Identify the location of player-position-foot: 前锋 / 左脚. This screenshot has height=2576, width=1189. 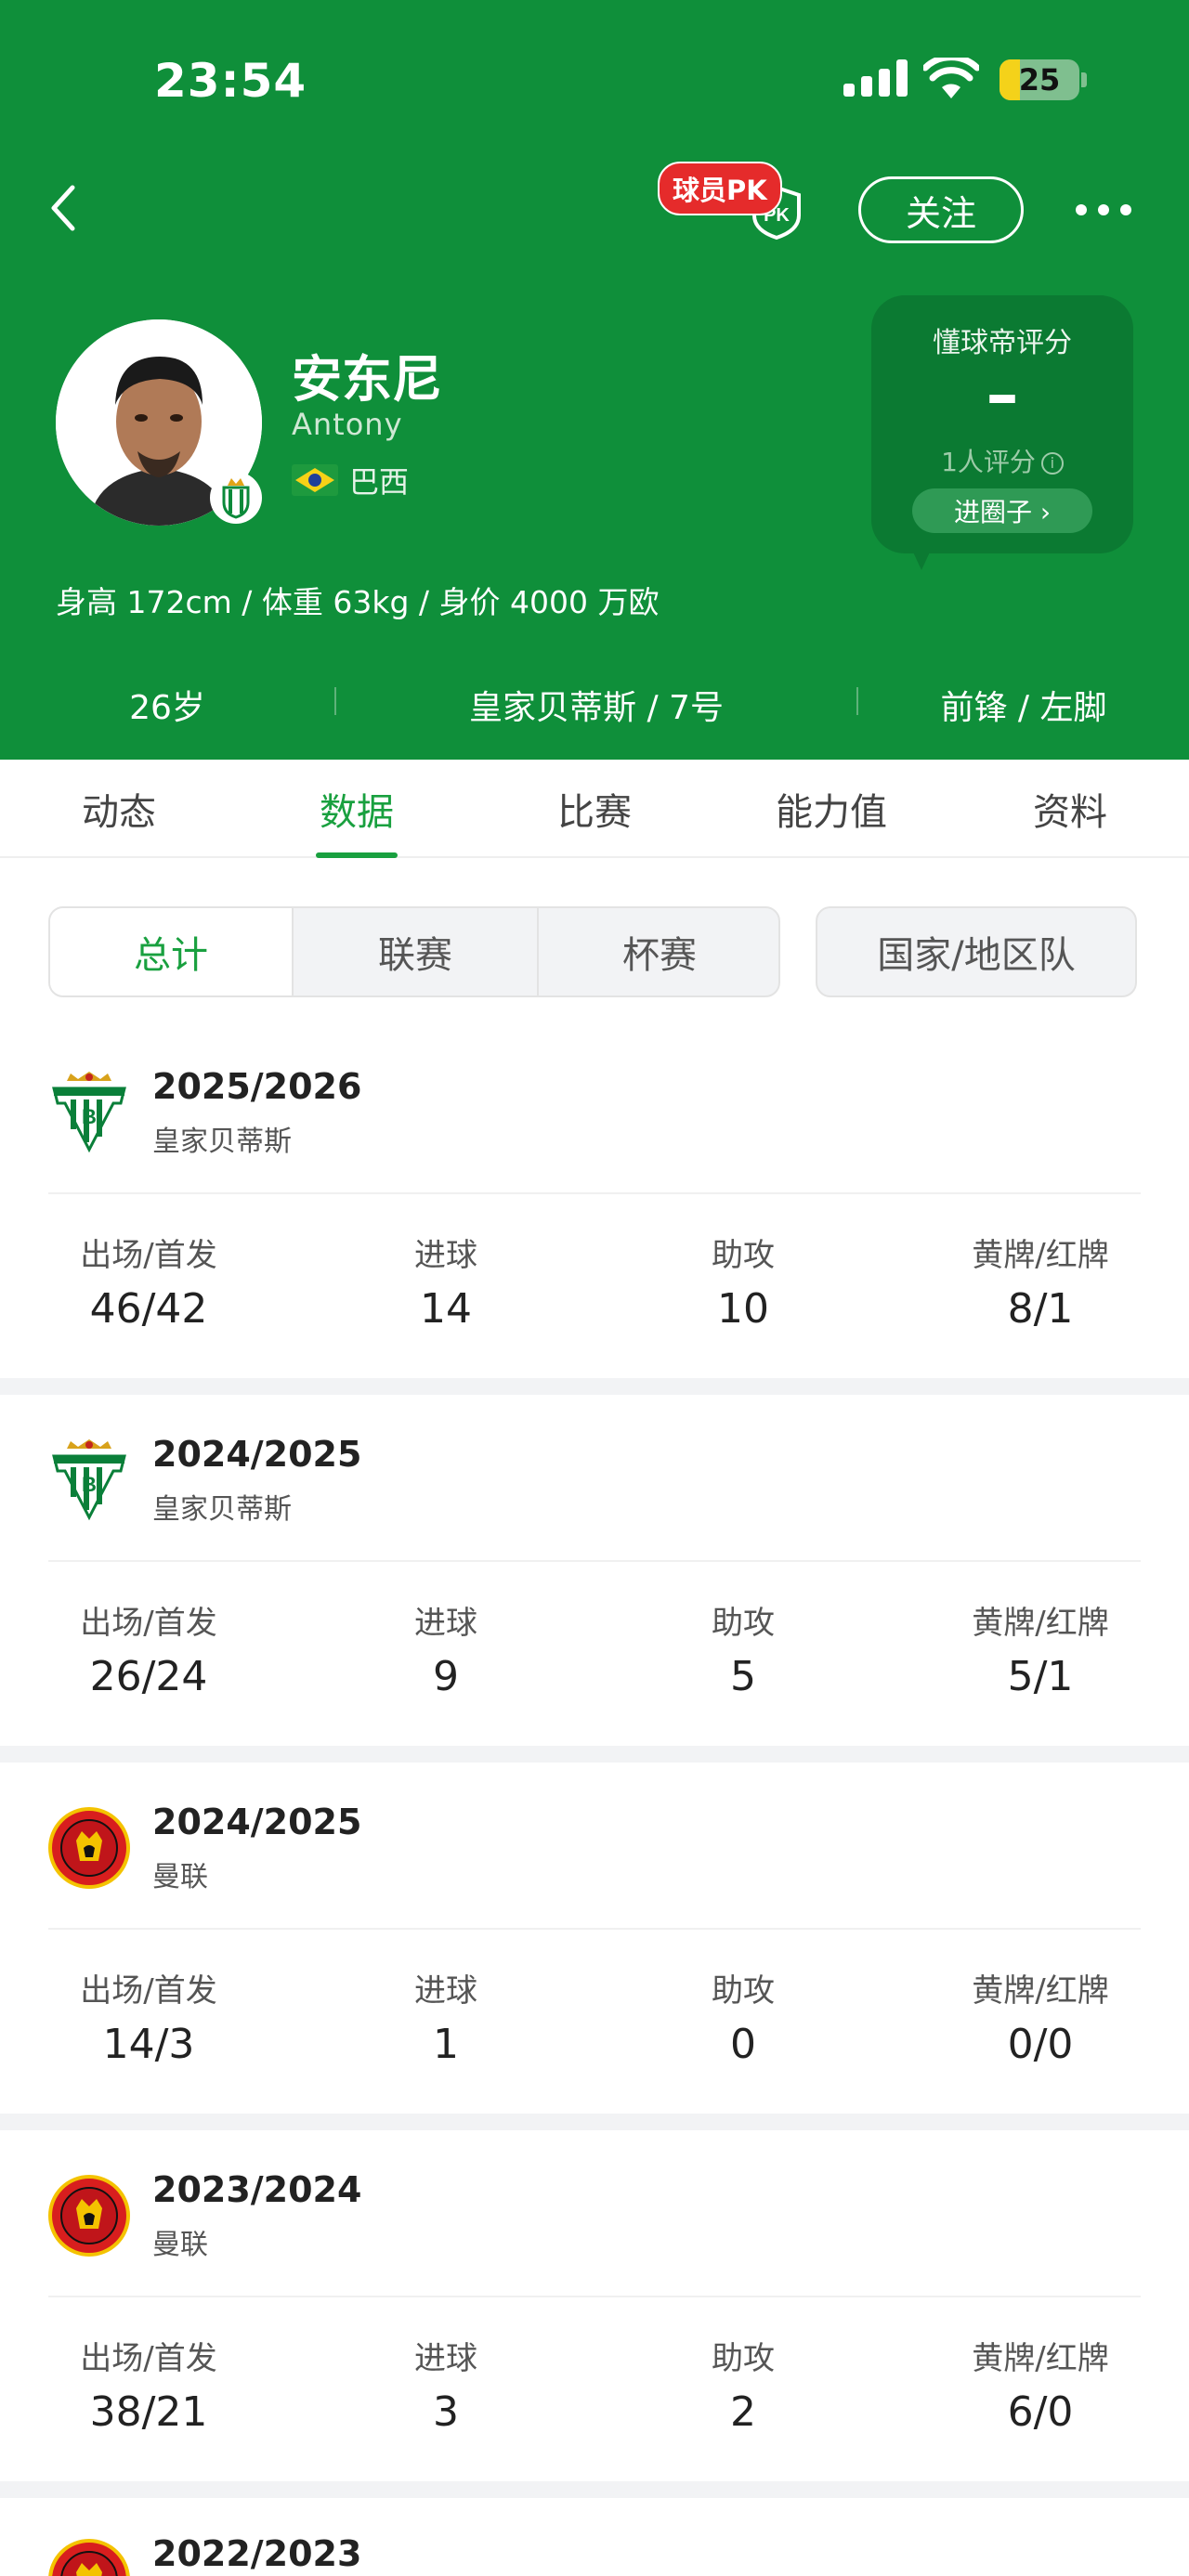
(1024, 708).